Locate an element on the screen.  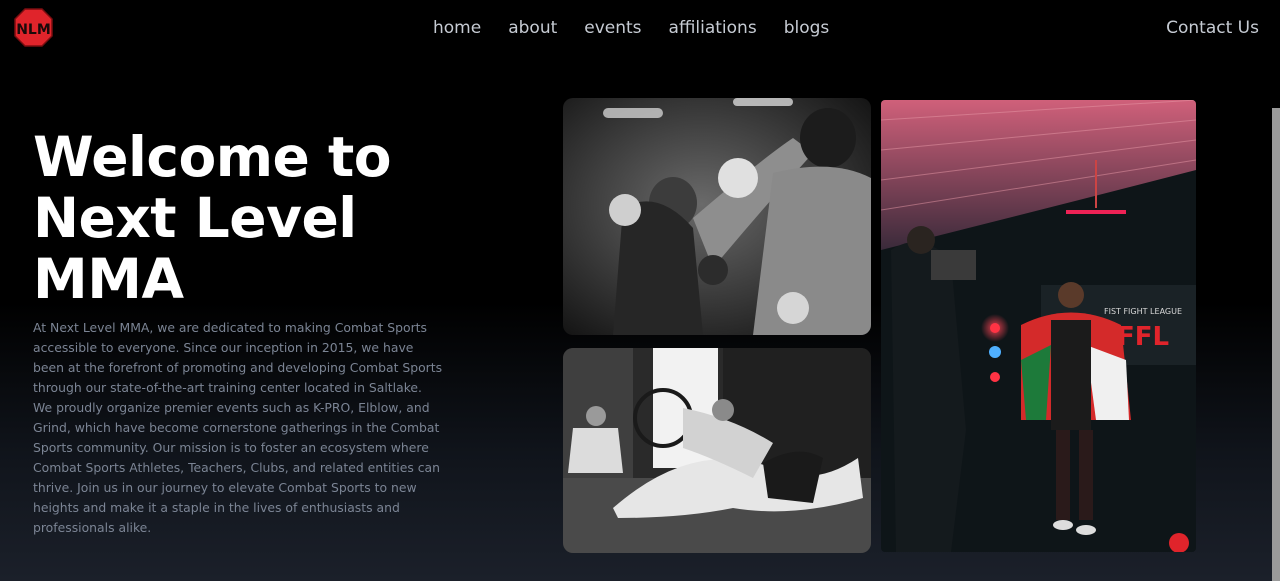
logo-icon: NLM is located at coordinates (33, 27).